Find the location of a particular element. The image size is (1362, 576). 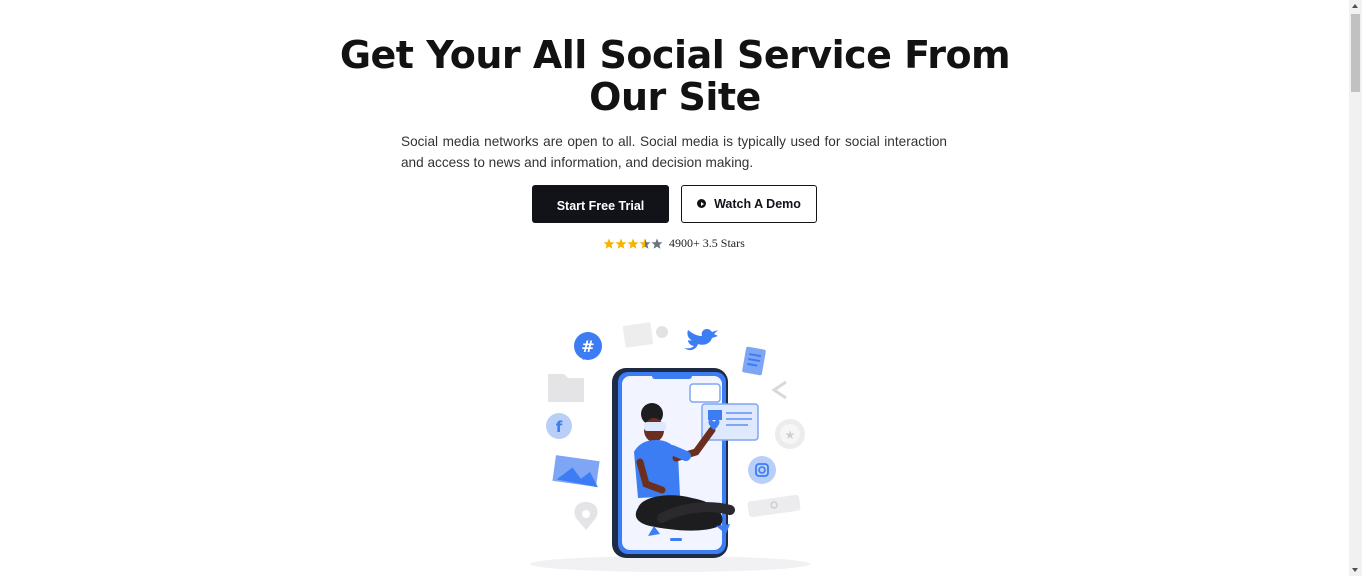

watch-demo-button: Watch A Demo is located at coordinates (749, 204).